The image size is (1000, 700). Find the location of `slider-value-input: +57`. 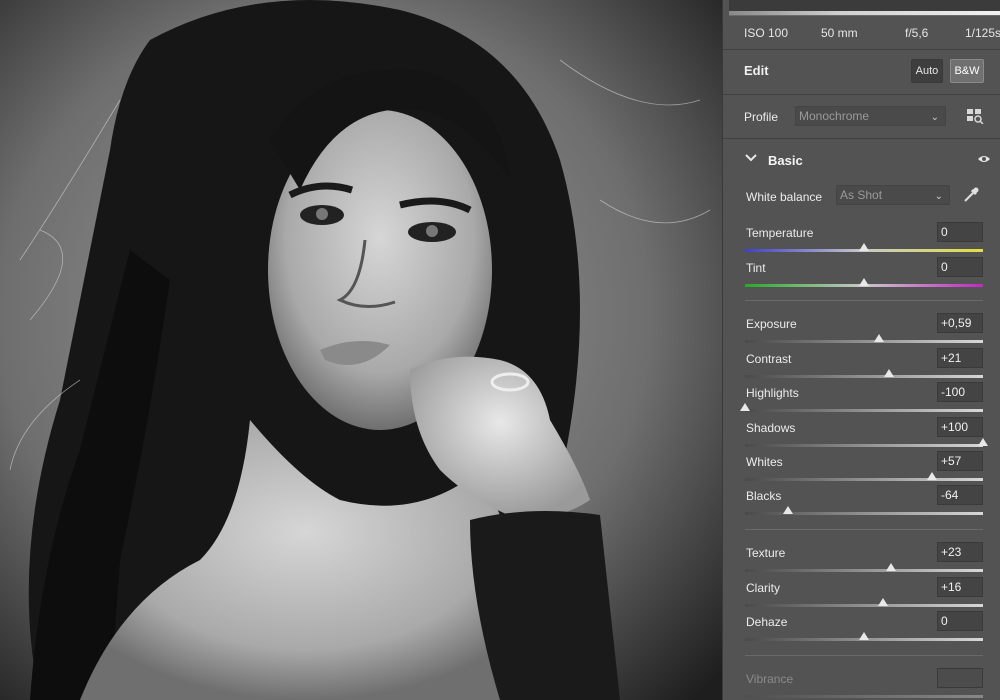

slider-value-input: +57 is located at coordinates (960, 461).